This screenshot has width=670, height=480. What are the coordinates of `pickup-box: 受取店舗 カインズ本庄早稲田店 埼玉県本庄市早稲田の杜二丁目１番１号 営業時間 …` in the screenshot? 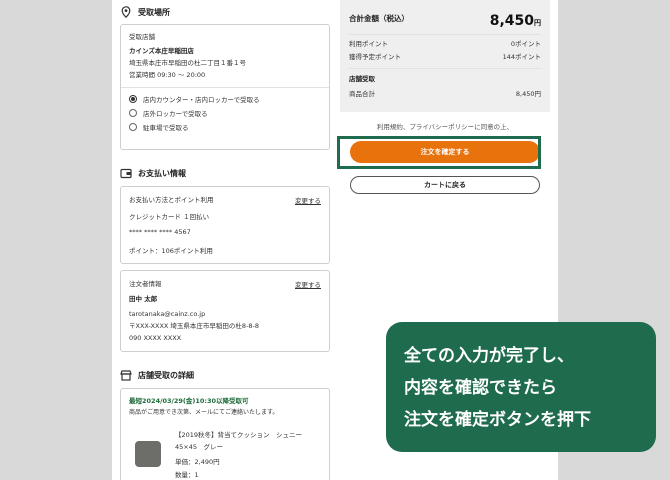 It's located at (225, 87).